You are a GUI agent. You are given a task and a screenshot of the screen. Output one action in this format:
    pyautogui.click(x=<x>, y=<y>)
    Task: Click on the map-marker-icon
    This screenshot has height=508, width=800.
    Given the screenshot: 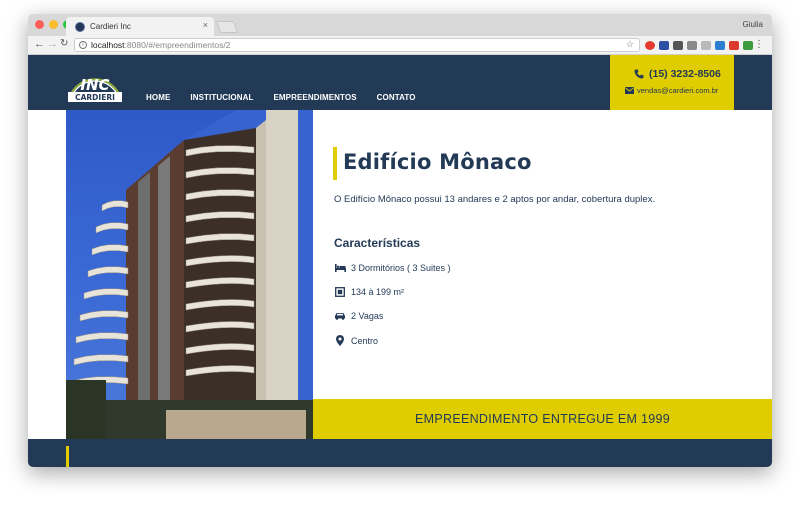 What is the action you would take?
    pyautogui.click(x=340, y=340)
    